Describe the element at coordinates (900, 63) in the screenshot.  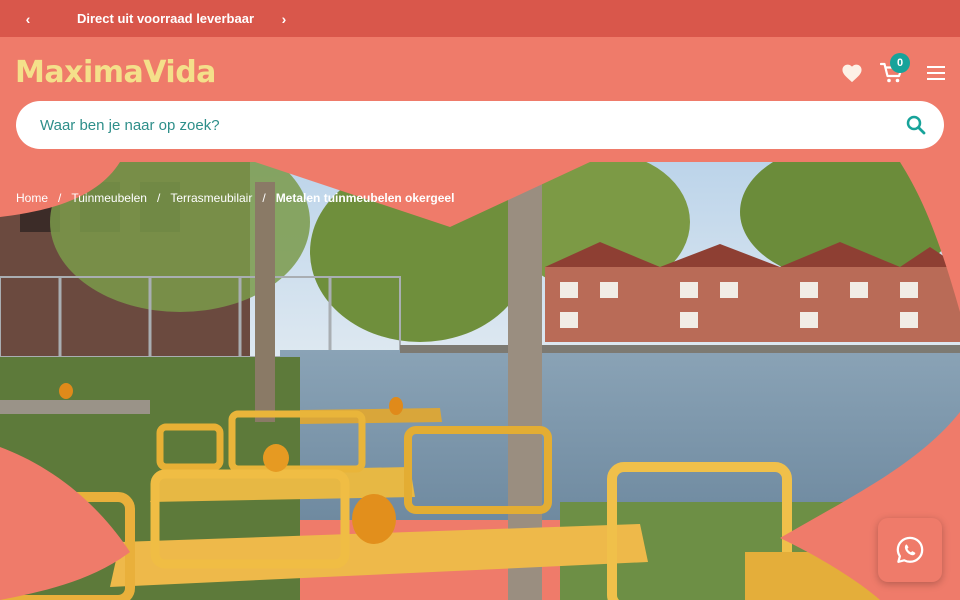
I see `cart-count-badge: 0` at that location.